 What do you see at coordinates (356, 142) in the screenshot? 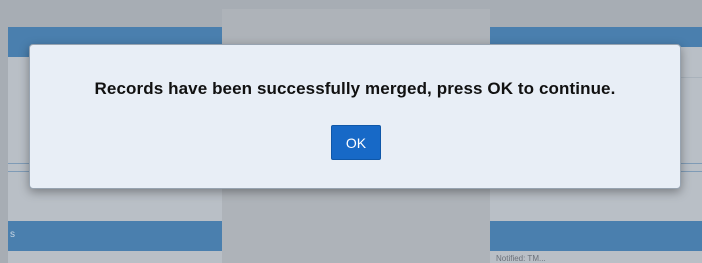
I see `ok-button: OK` at bounding box center [356, 142].